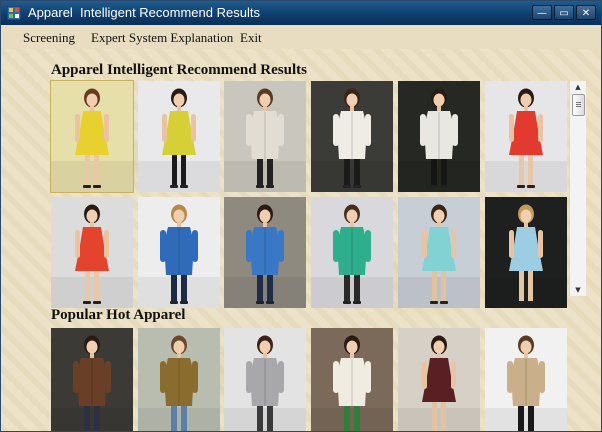 This screenshot has width=602, height=432. I want to click on maximize-button: ▭, so click(564, 12).